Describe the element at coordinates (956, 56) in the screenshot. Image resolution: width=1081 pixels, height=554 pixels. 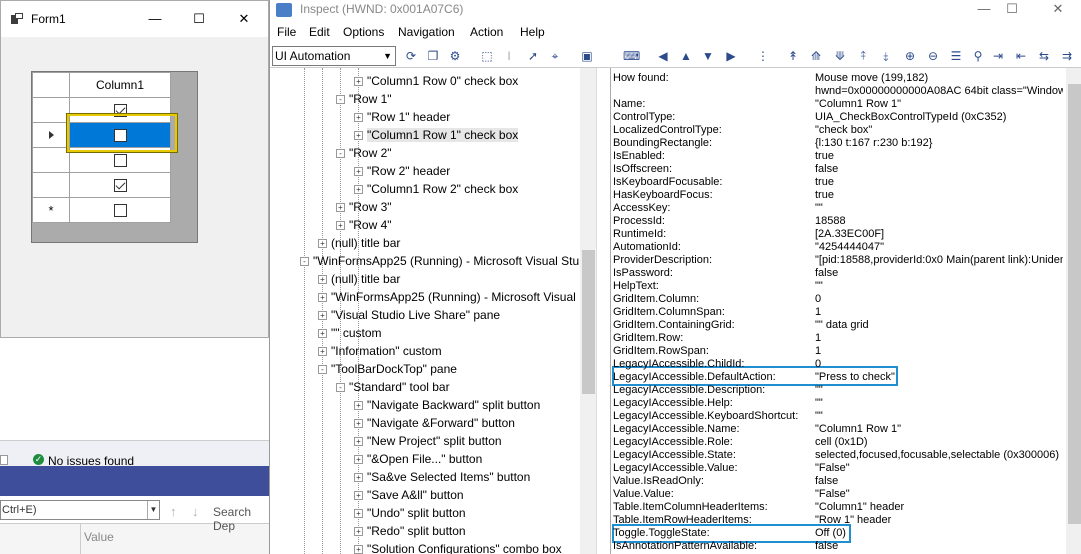
I see `options-icon: ☰` at that location.